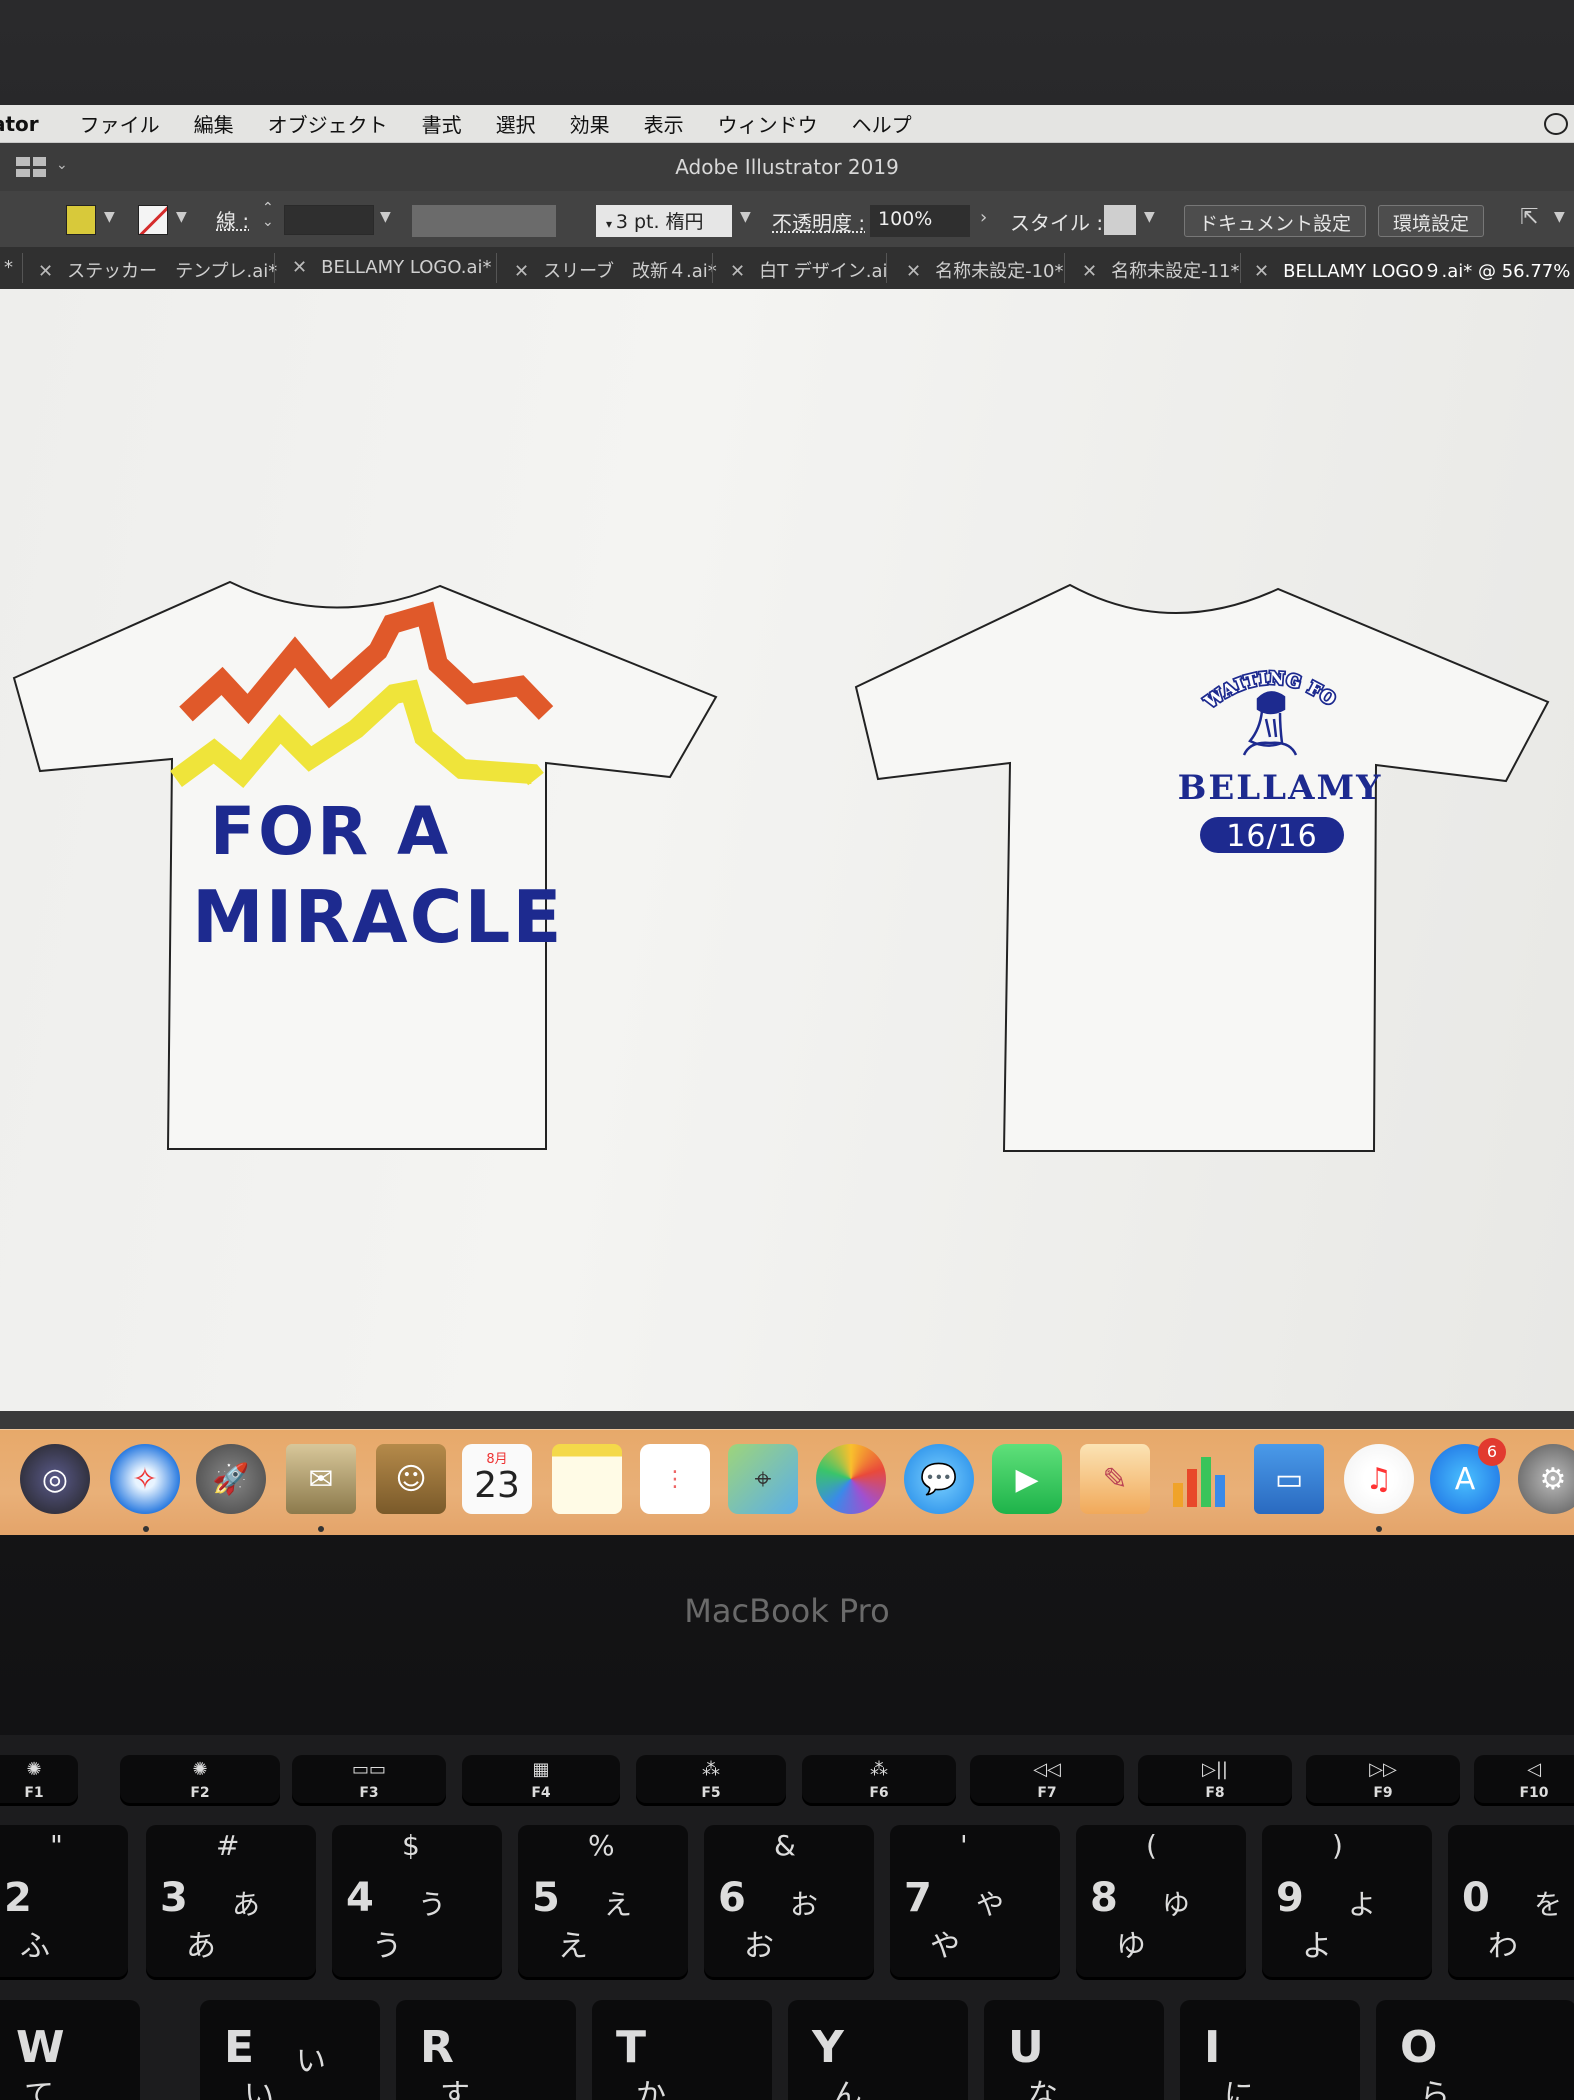  What do you see at coordinates (682, 2050) in the screenshot?
I see `key-t: Tか` at bounding box center [682, 2050].